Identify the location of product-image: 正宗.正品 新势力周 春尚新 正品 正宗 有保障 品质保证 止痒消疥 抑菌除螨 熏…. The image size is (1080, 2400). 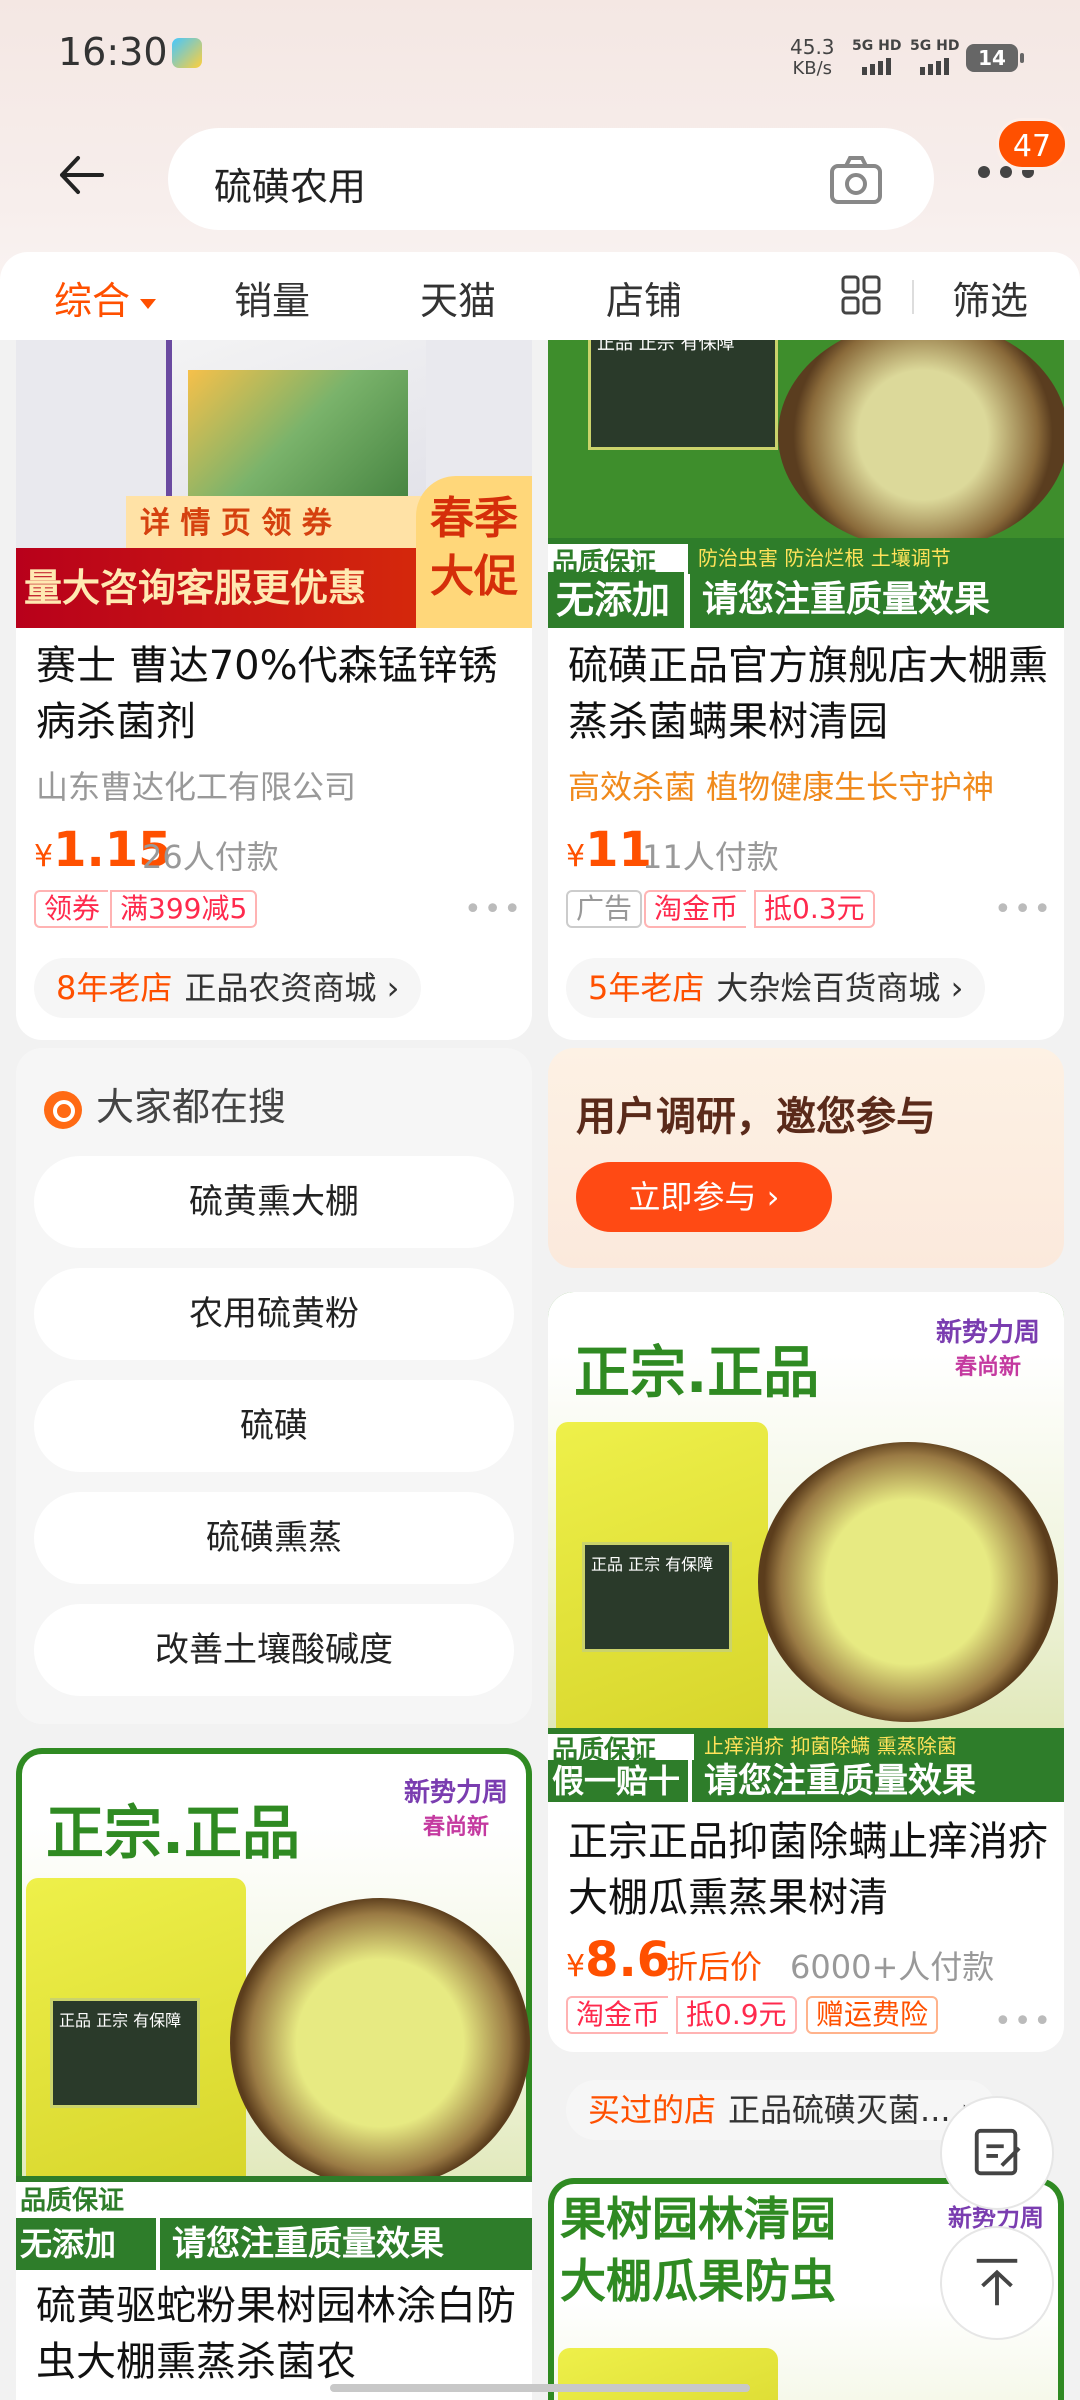
(806, 1547).